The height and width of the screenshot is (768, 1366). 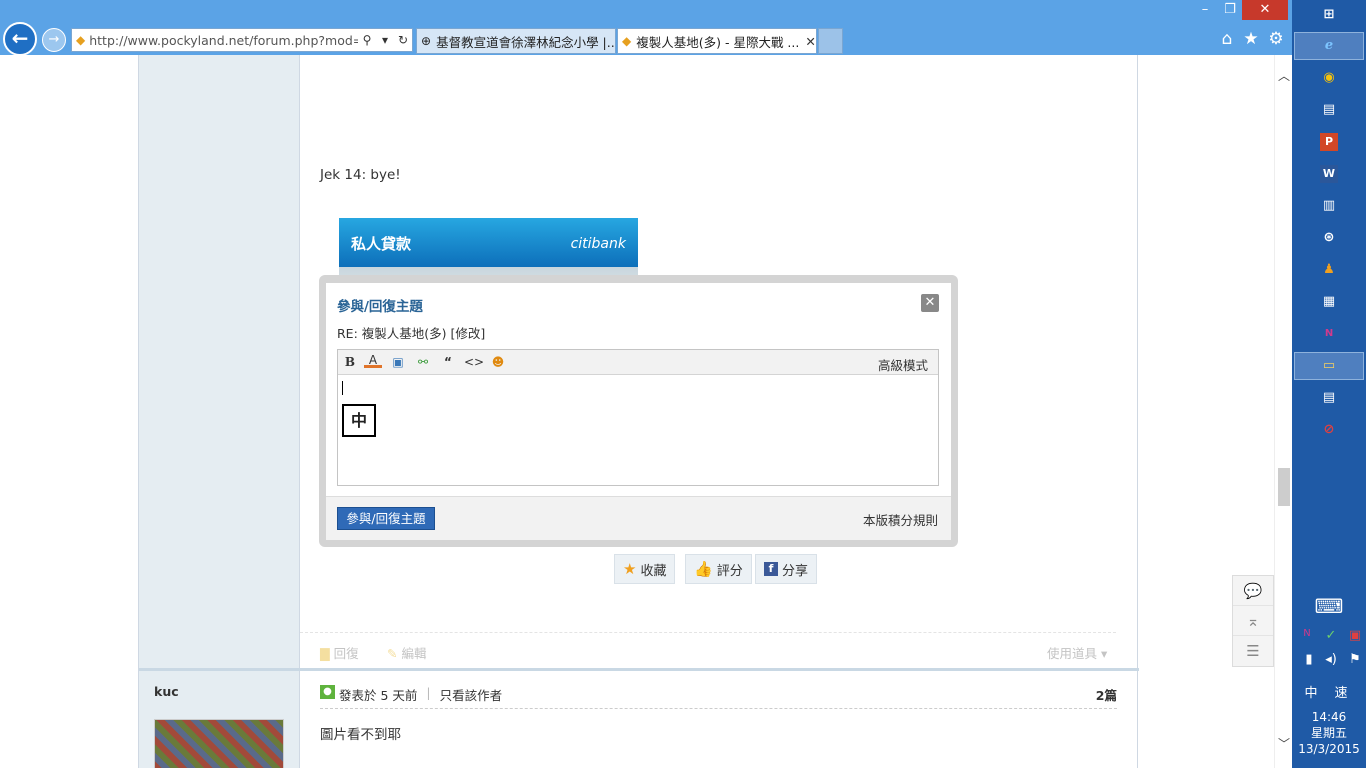 What do you see at coordinates (1329, 78) in the screenshot?
I see `chrome-icon: ◉` at bounding box center [1329, 78].